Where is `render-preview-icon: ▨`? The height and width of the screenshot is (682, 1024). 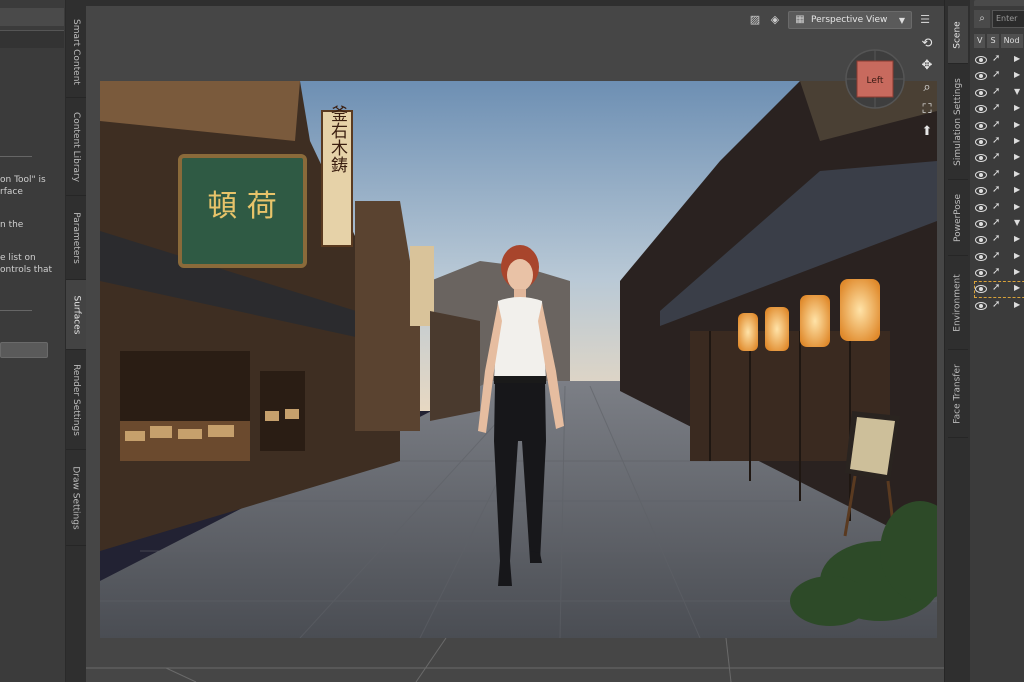 render-preview-icon: ▨ is located at coordinates (755, 20).